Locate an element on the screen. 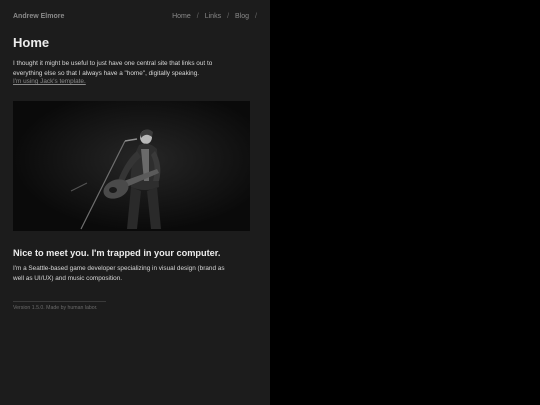 The height and width of the screenshot is (405, 540). top-nav: Home / Links / Blog / is located at coordinates (214, 16).